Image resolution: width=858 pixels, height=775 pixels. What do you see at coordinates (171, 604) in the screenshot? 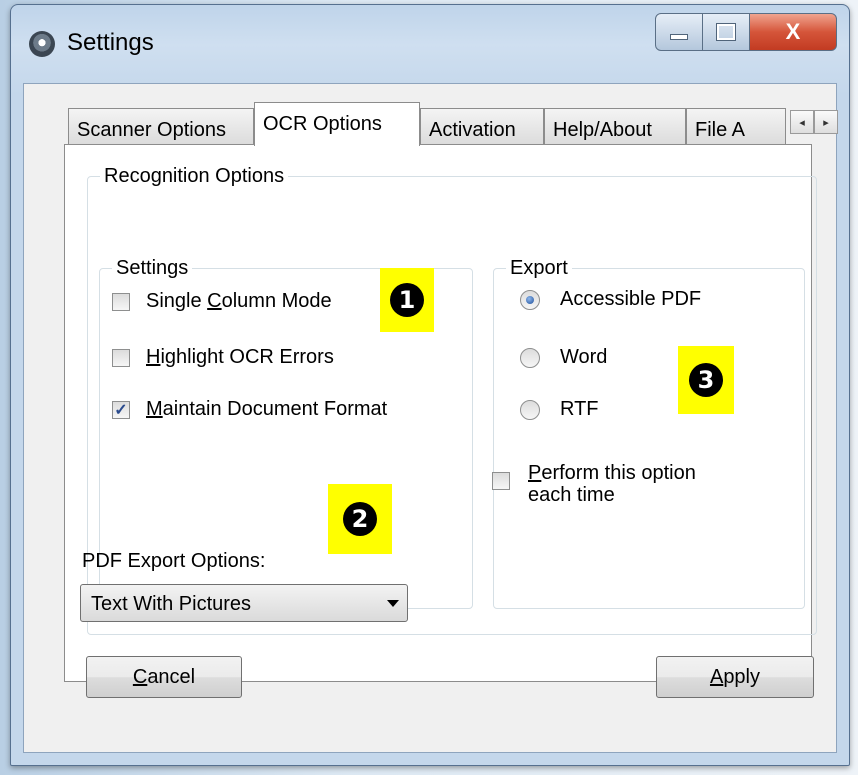
I see `pdf-export-options-value: Text With Pictures` at bounding box center [171, 604].